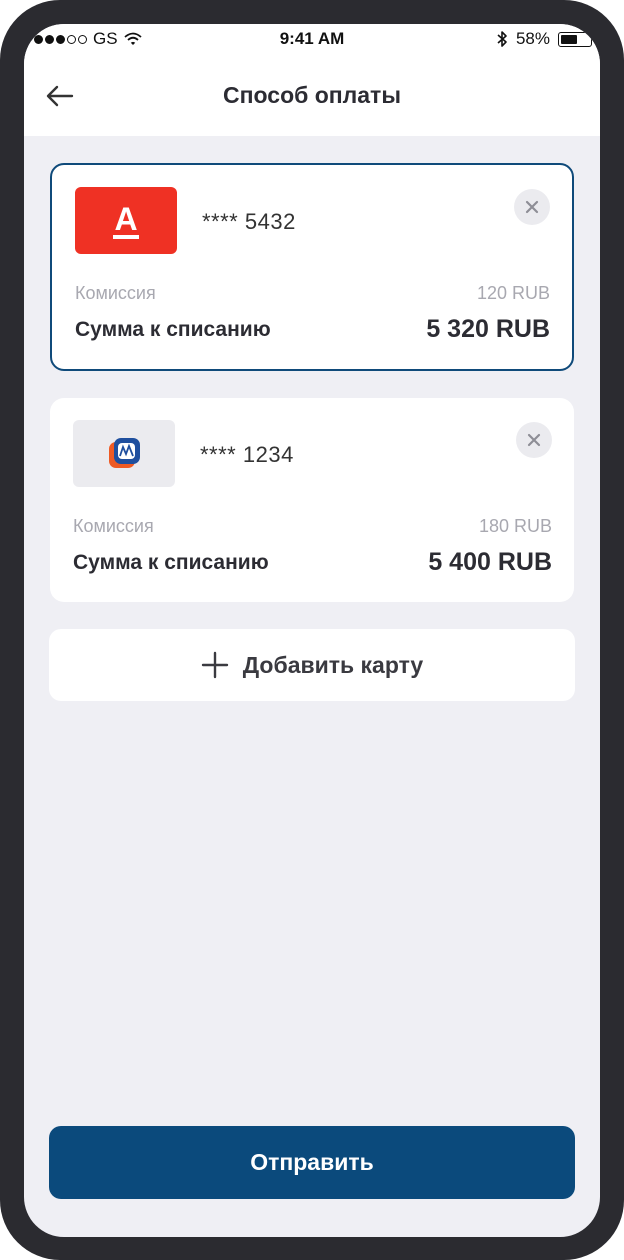 The width and height of the screenshot is (624, 1260). I want to click on submit-label: Отправить, so click(312, 1162).